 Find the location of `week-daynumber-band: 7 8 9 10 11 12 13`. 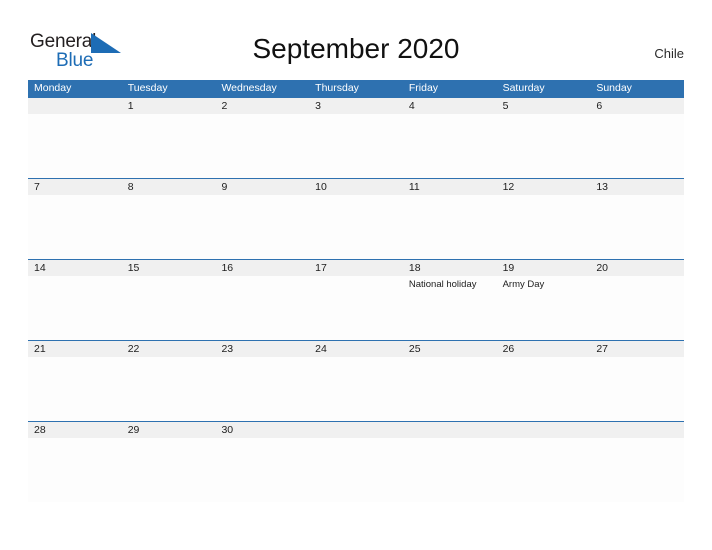

week-daynumber-band: 7 8 9 10 11 12 13 is located at coordinates (356, 187).